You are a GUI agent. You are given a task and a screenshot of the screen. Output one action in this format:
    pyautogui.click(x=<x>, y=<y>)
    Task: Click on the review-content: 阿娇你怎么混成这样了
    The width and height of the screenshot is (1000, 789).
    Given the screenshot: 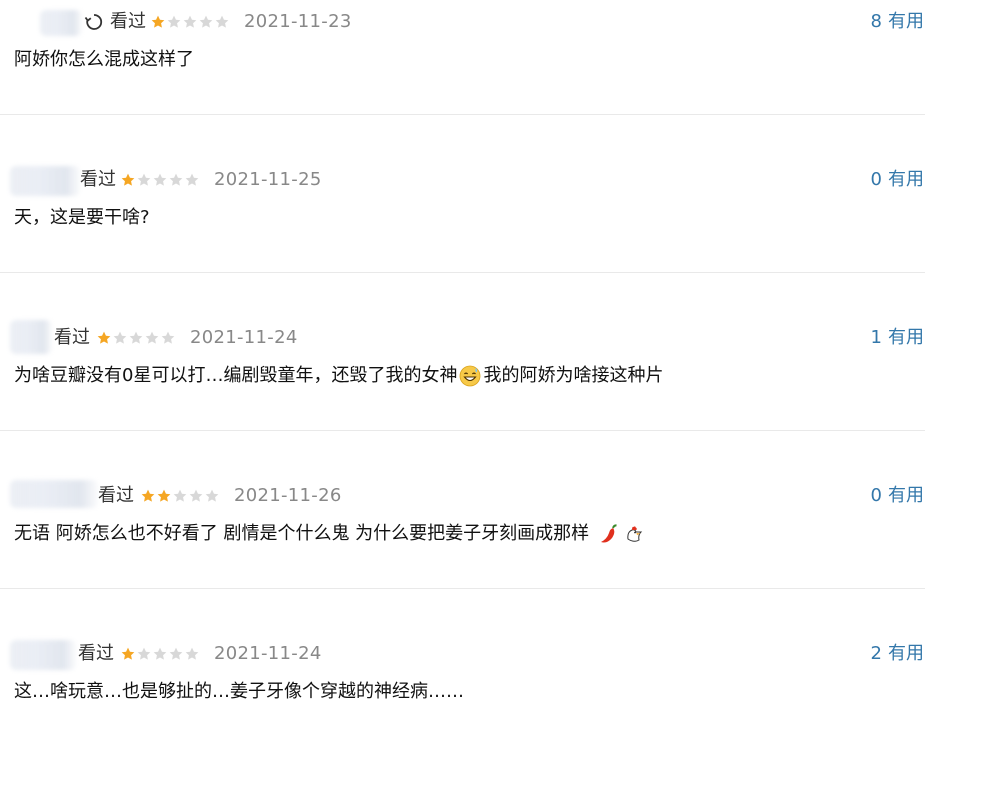 What is the action you would take?
    pyautogui.click(x=104, y=59)
    